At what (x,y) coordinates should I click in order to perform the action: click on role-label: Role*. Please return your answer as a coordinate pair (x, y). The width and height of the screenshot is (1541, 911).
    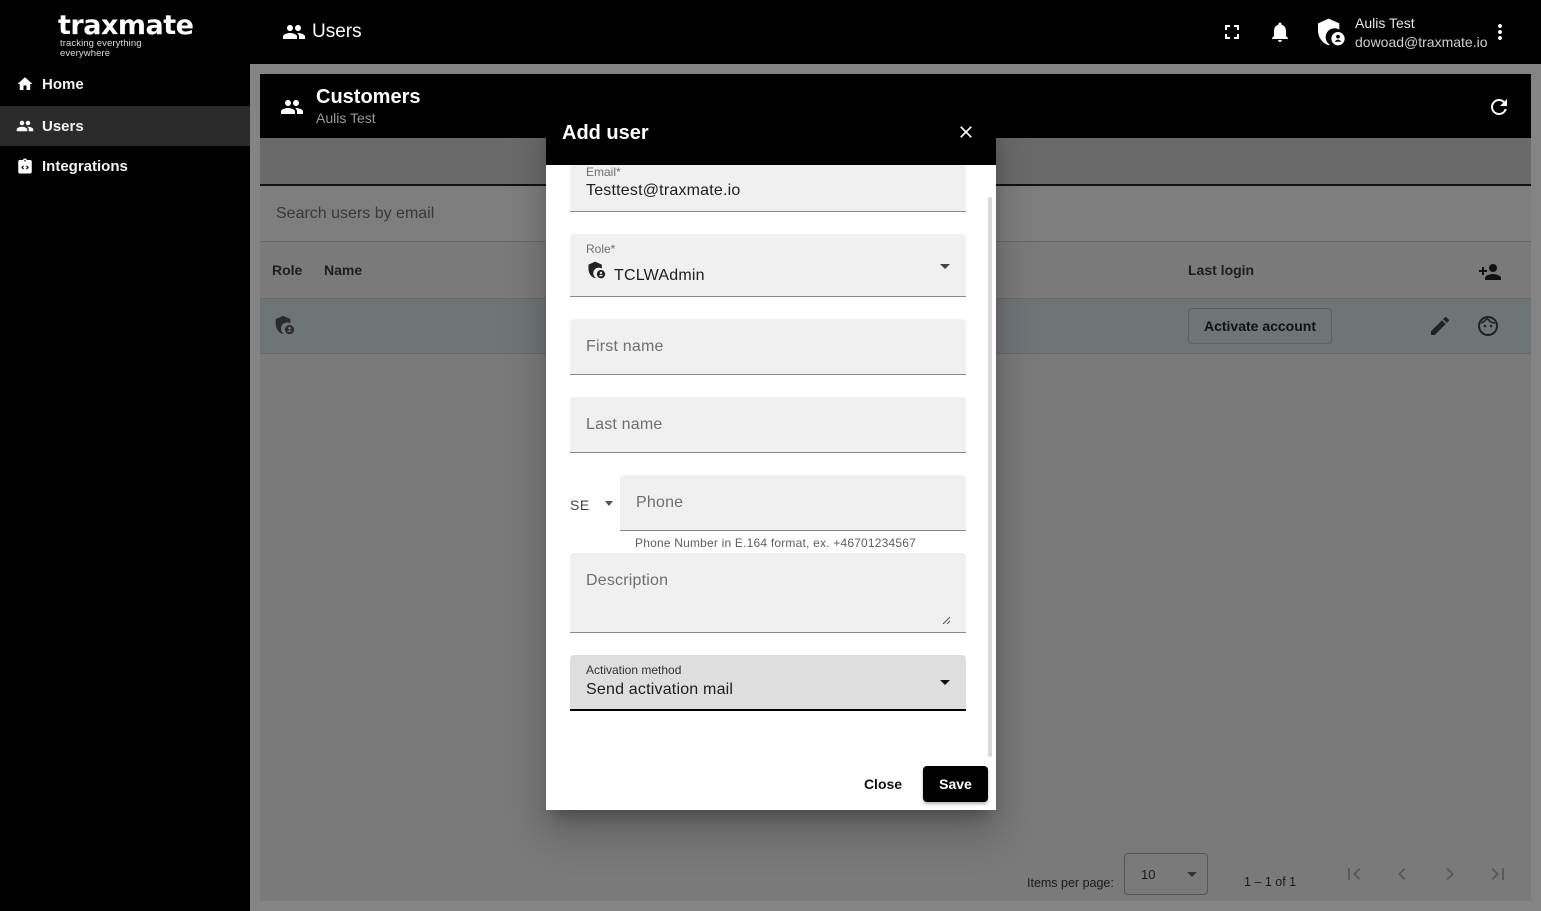
    Looking at the image, I should click on (601, 249).